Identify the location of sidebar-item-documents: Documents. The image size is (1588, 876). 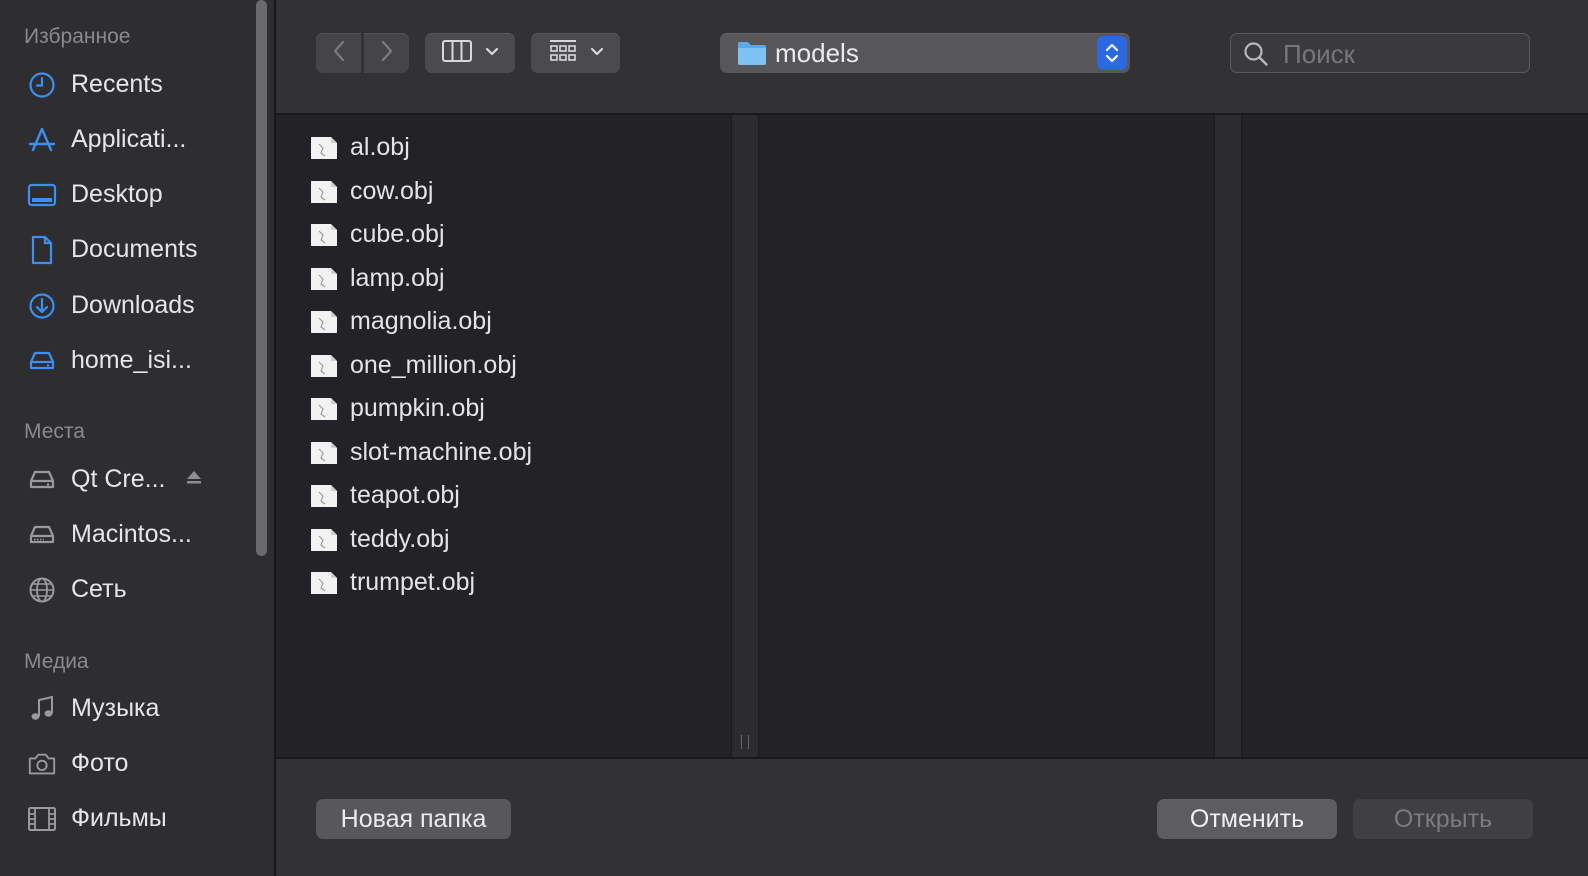
(125, 249).